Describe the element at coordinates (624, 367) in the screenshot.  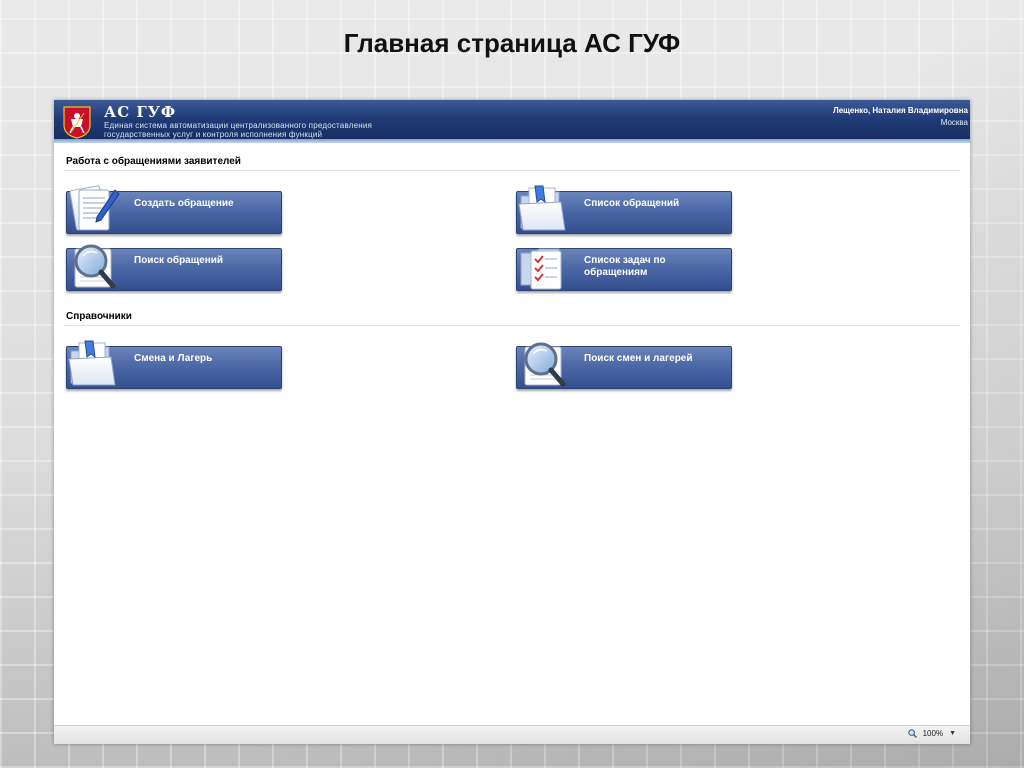
I see `search-shifts-camps-button: Поиск смен и лагерей` at that location.